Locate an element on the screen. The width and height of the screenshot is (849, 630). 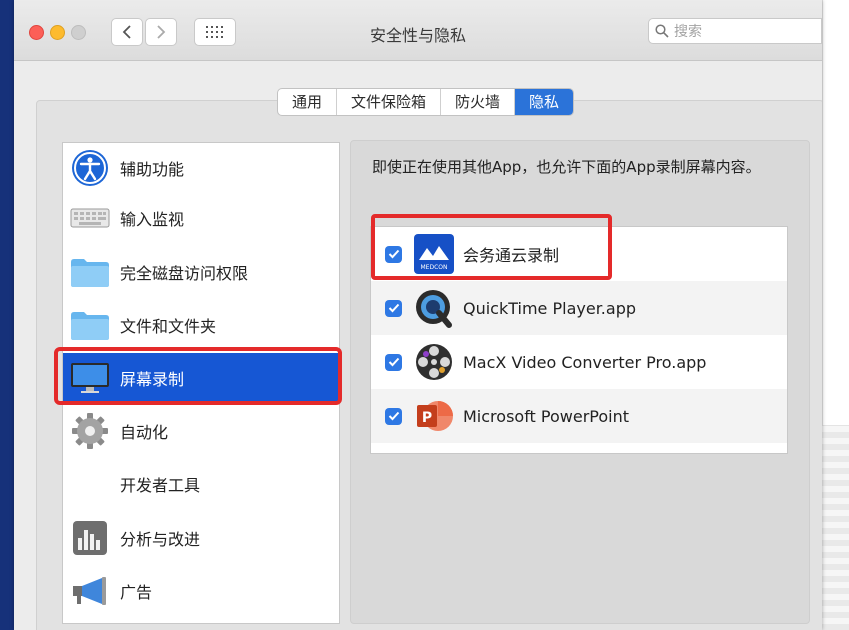
sidebar-item-files-and-folders: 文件和文件夹 is located at coordinates (201, 325).